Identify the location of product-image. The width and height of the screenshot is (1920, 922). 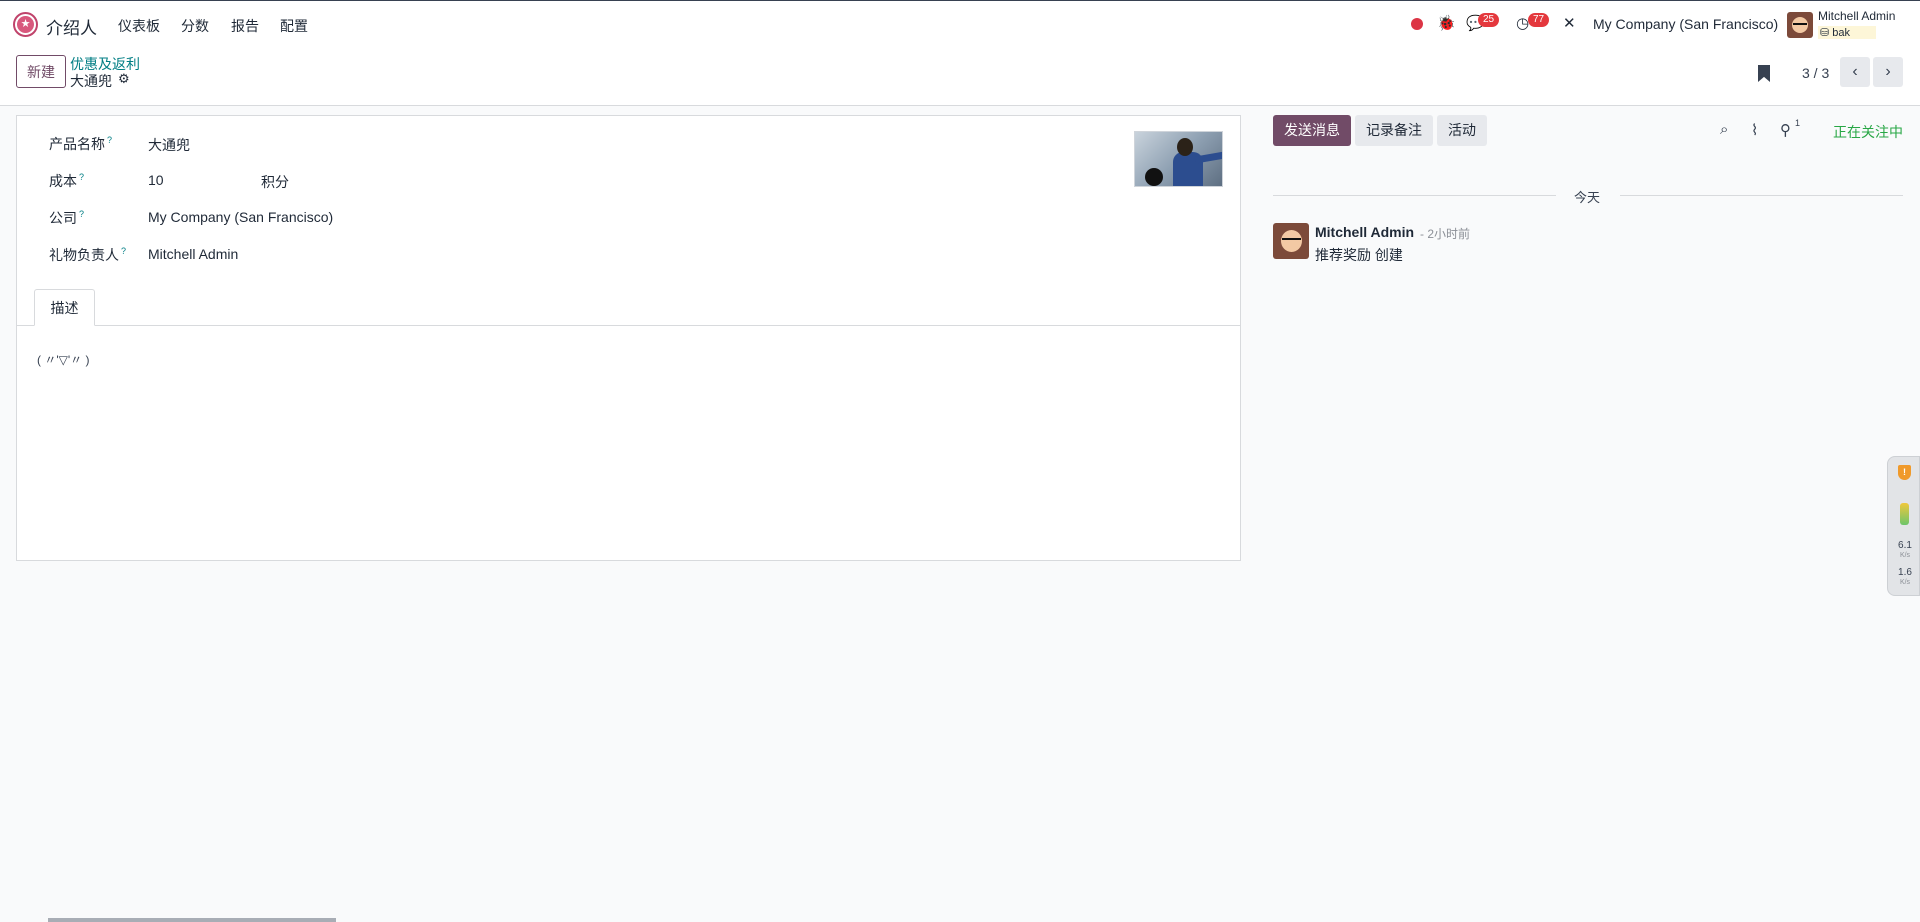
(1178, 159).